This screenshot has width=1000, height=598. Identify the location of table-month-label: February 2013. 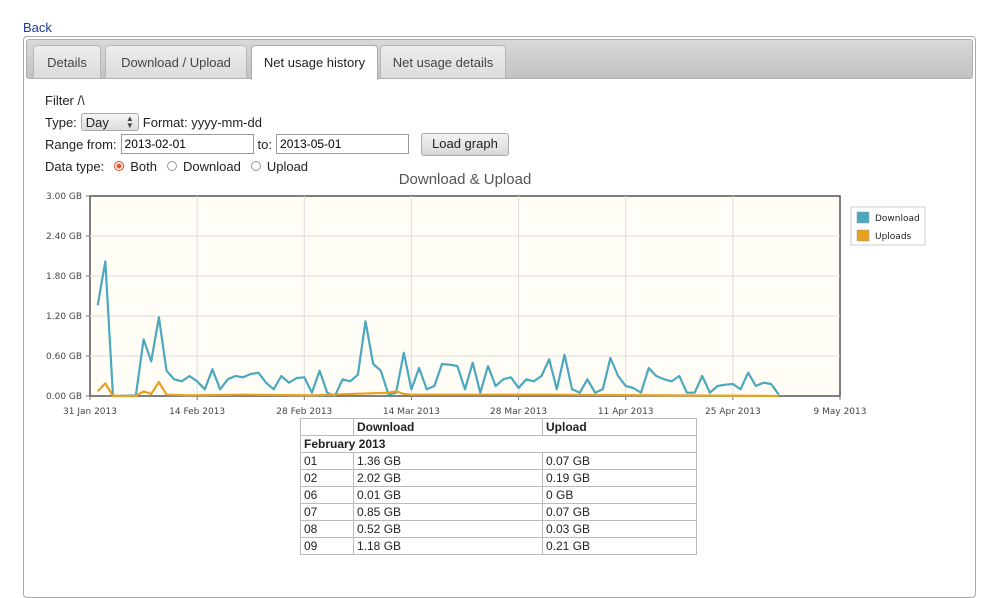
(498, 444).